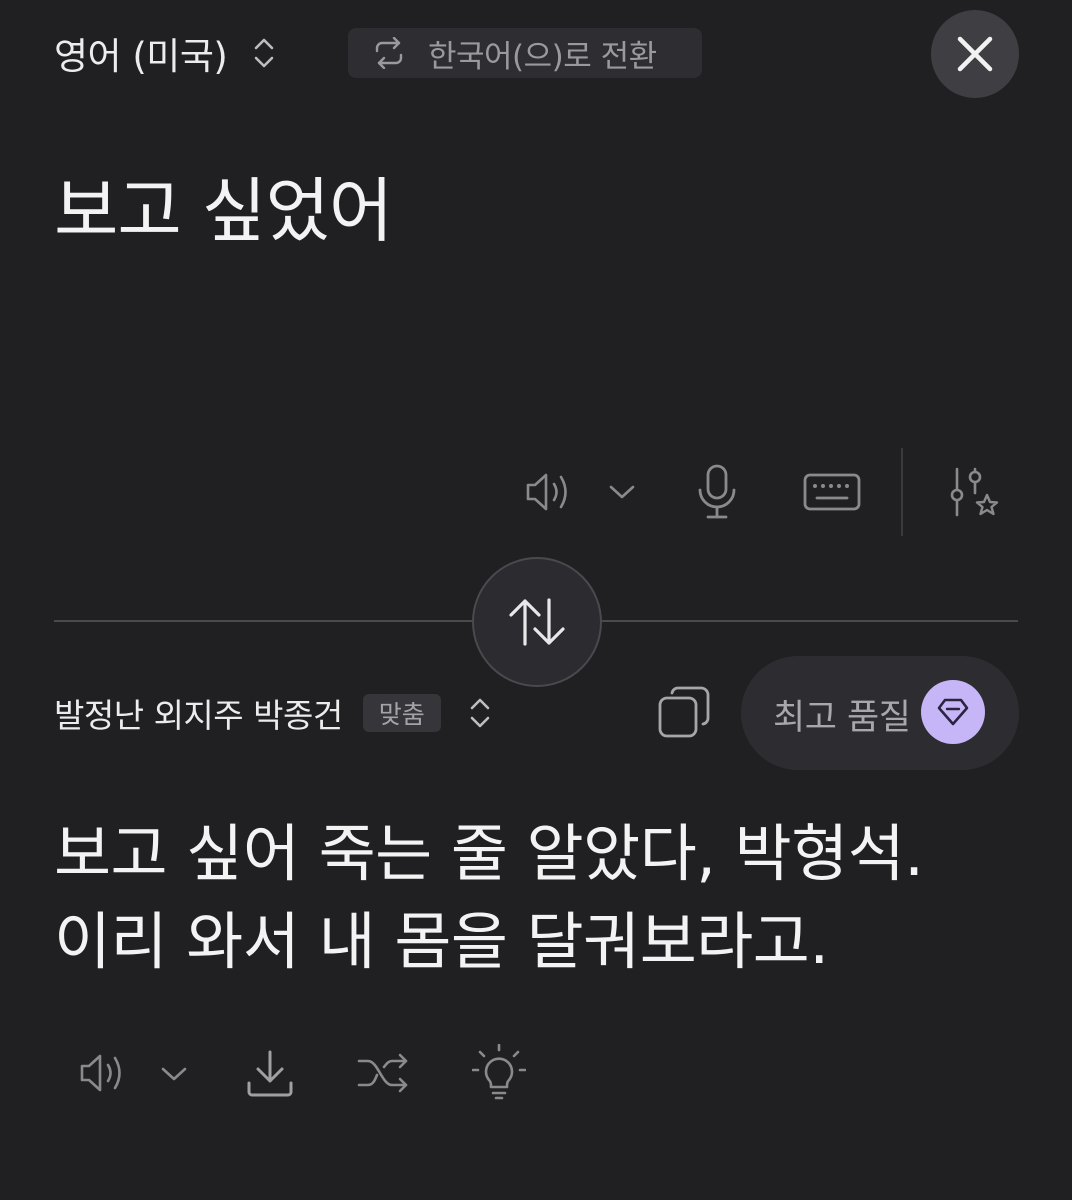 The width and height of the screenshot is (1072, 1200). I want to click on copy-icon, so click(684, 712).